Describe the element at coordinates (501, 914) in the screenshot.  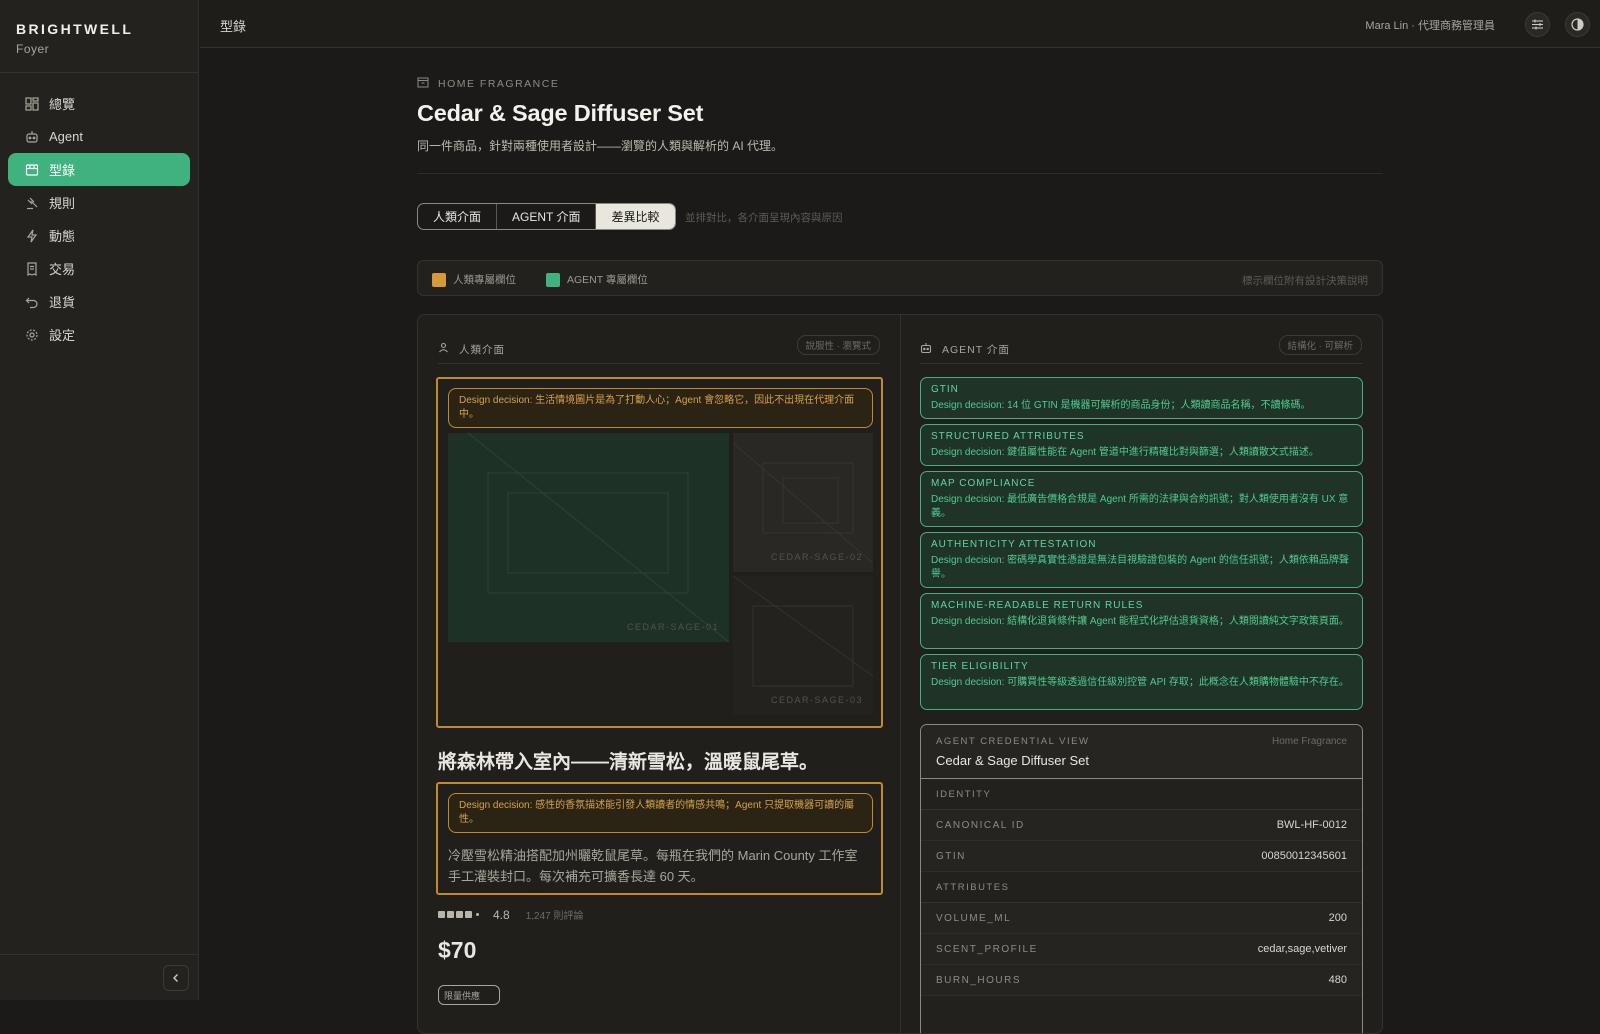
I see `rating-value: 4.8` at that location.